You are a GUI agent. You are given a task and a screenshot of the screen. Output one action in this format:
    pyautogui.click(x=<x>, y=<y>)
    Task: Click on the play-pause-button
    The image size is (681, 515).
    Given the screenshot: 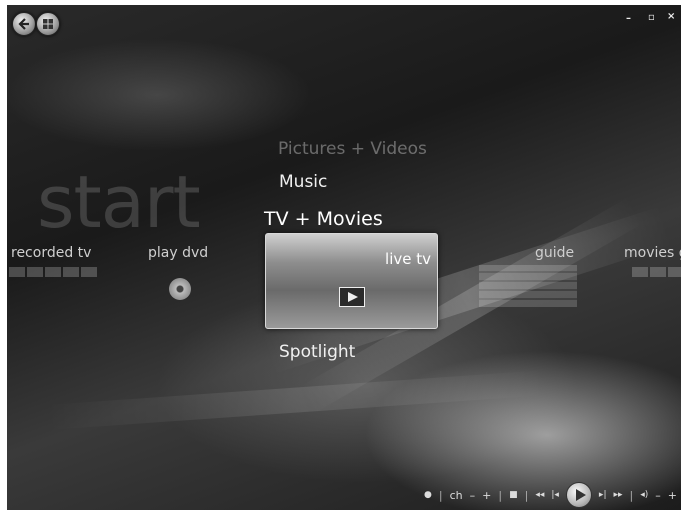 What is the action you would take?
    pyautogui.click(x=578, y=495)
    